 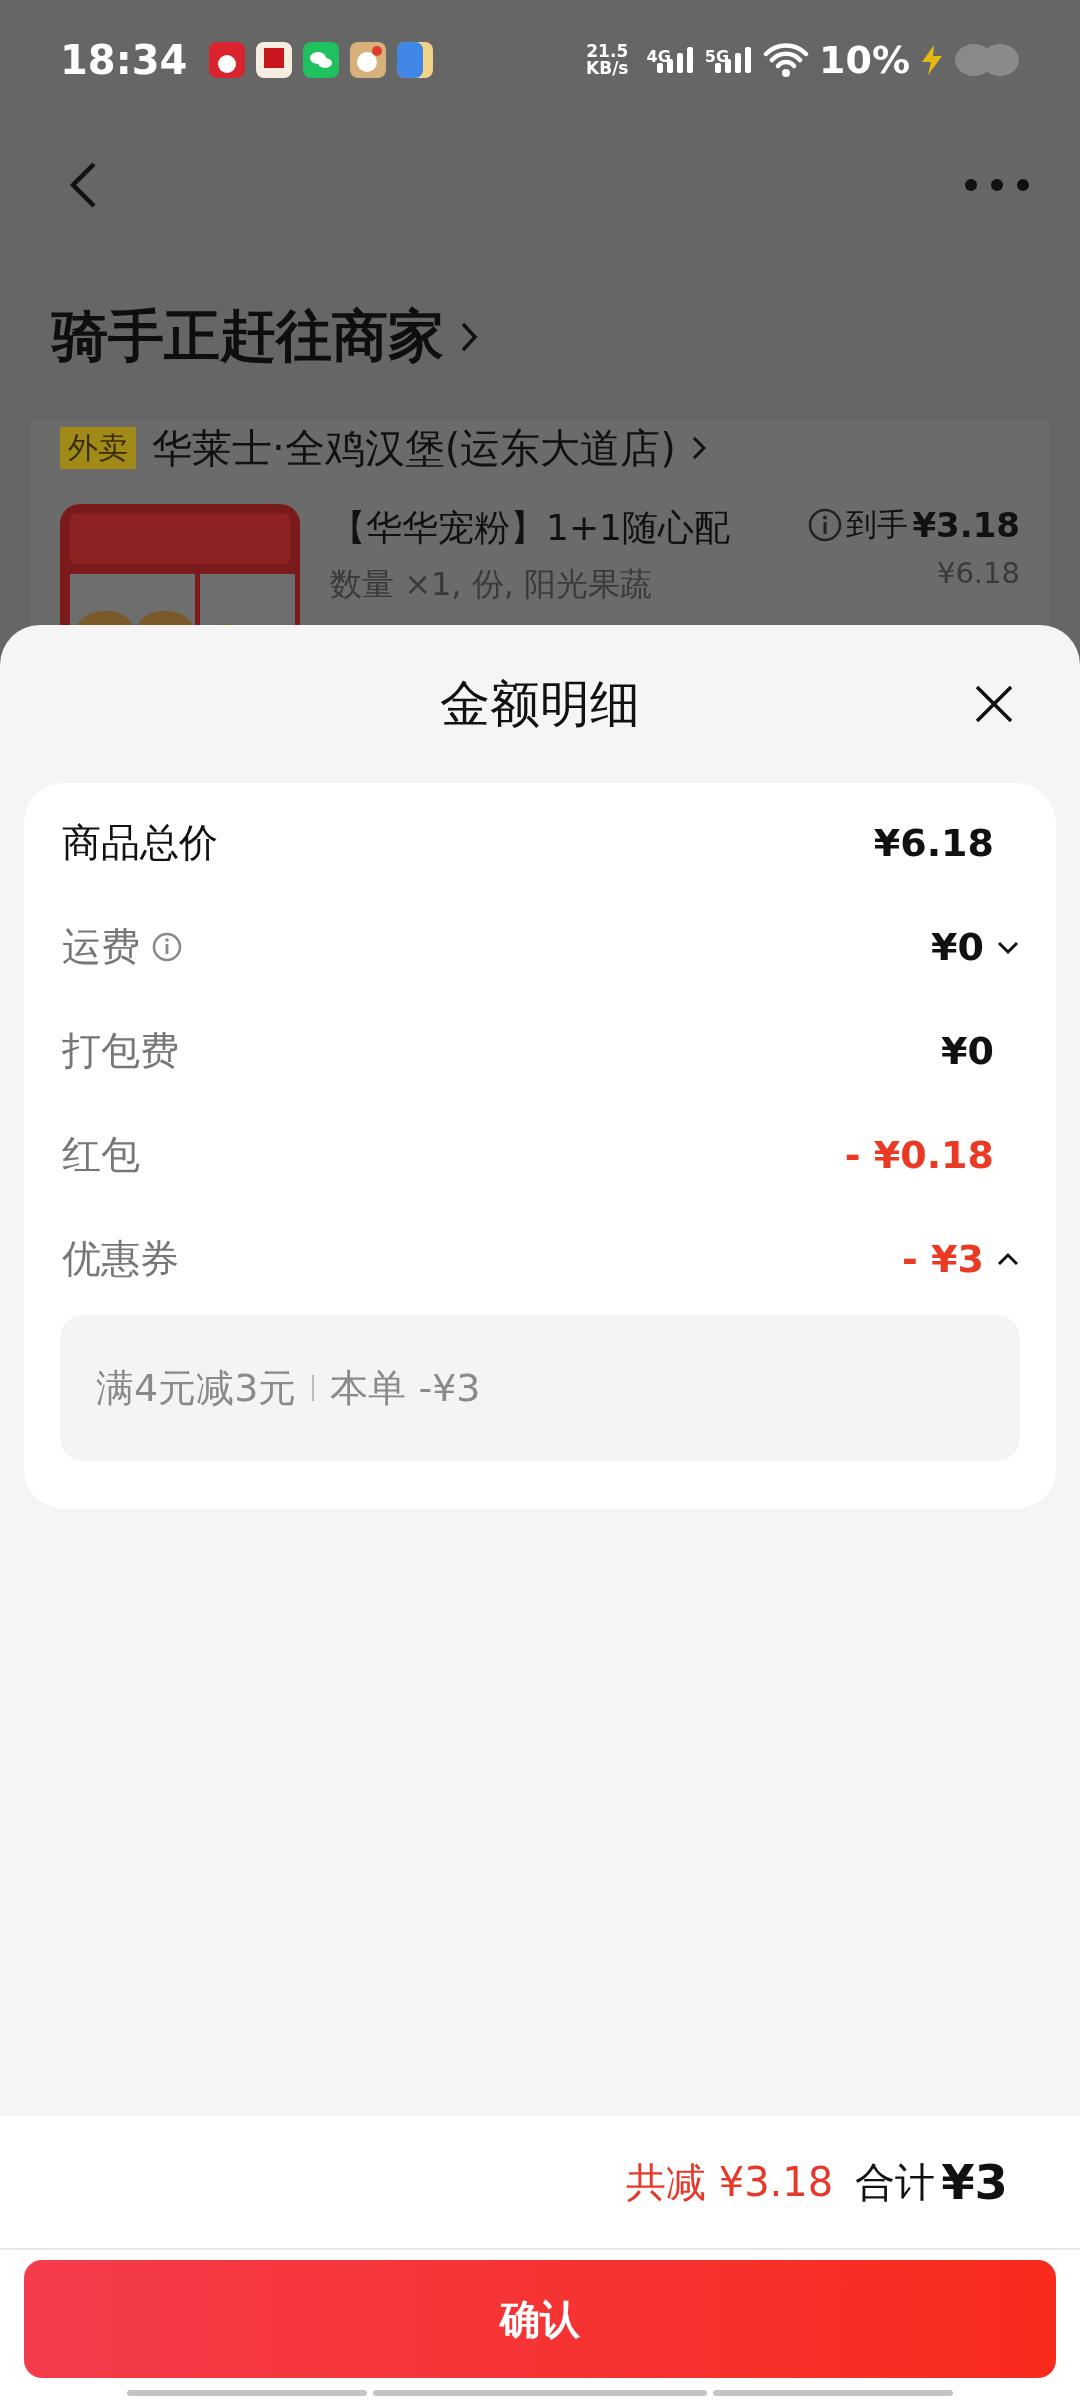 I want to click on row-value: ¥6.18, so click(x=933, y=843).